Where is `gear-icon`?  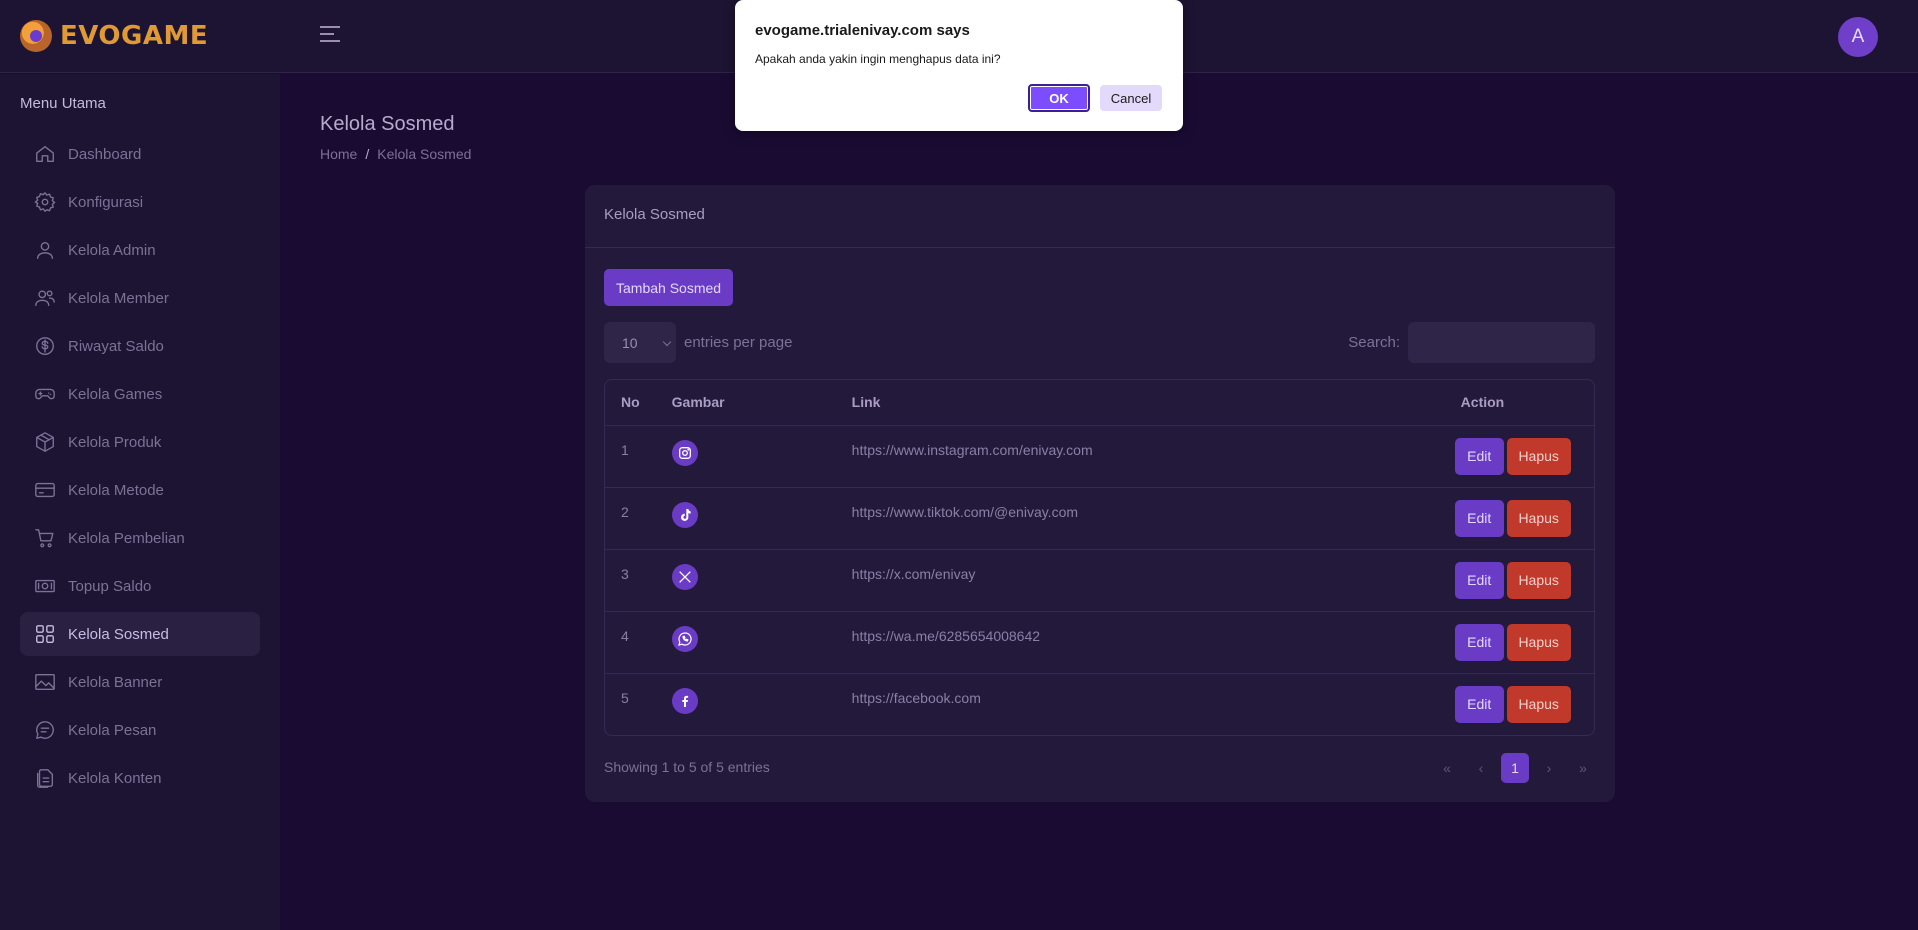
gear-icon is located at coordinates (51, 202).